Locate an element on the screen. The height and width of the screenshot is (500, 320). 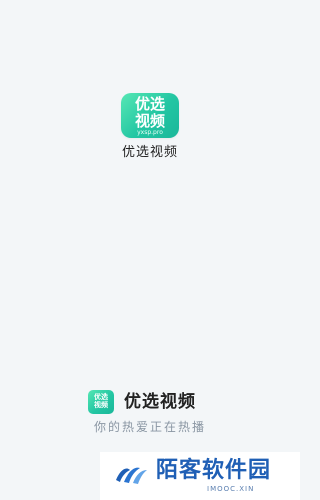
watermark-text: 陌客软件园 is located at coordinates (214, 470).